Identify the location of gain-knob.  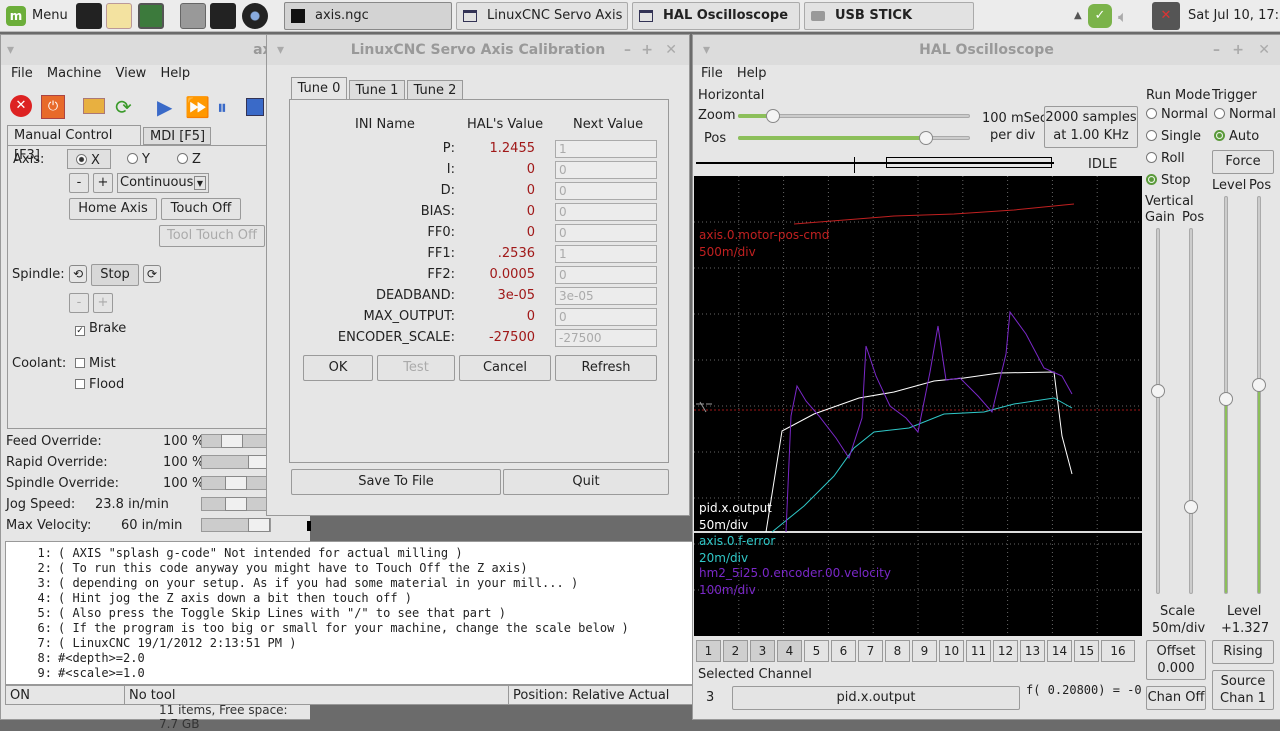
(1158, 391).